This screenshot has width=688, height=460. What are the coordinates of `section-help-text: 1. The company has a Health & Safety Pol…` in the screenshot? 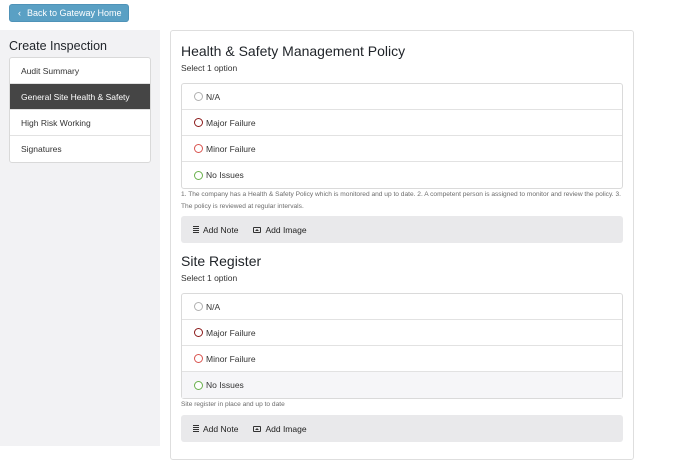 It's located at (401, 200).